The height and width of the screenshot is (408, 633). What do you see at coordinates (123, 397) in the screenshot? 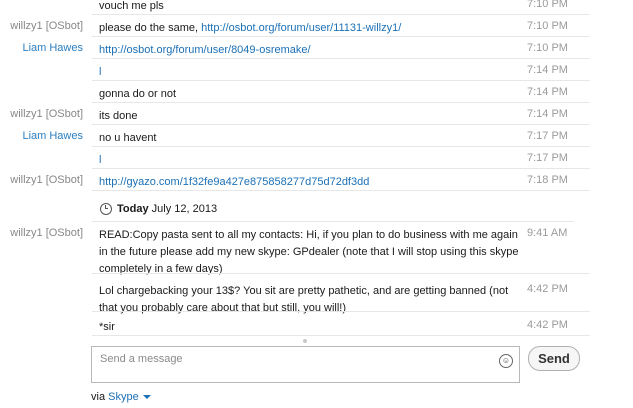
I see `skype-dropdown: Skype` at bounding box center [123, 397].